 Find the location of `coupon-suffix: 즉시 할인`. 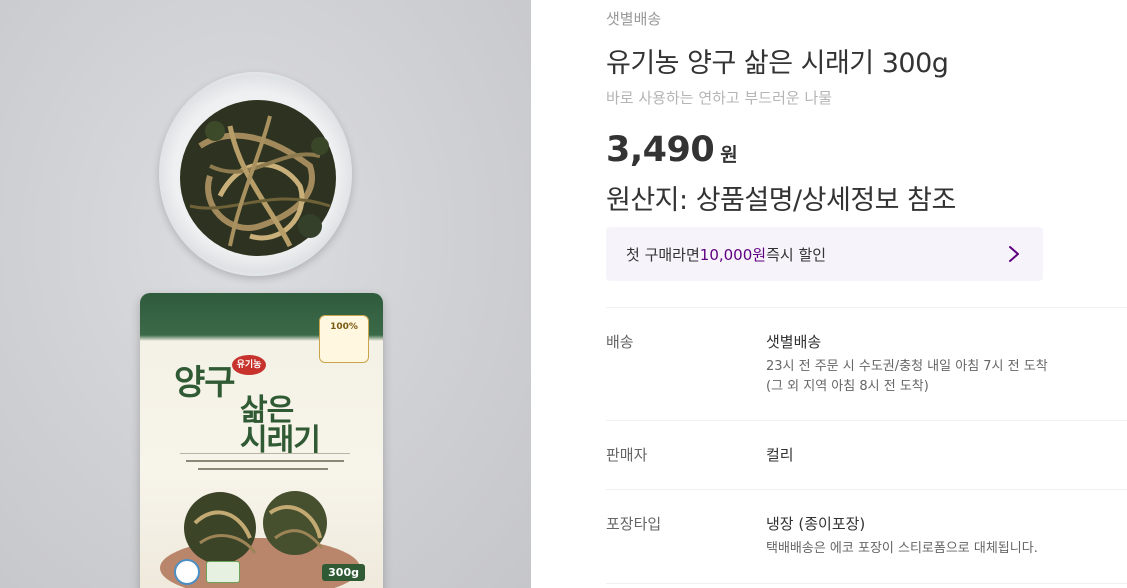

coupon-suffix: 즉시 할인 is located at coordinates (796, 254).